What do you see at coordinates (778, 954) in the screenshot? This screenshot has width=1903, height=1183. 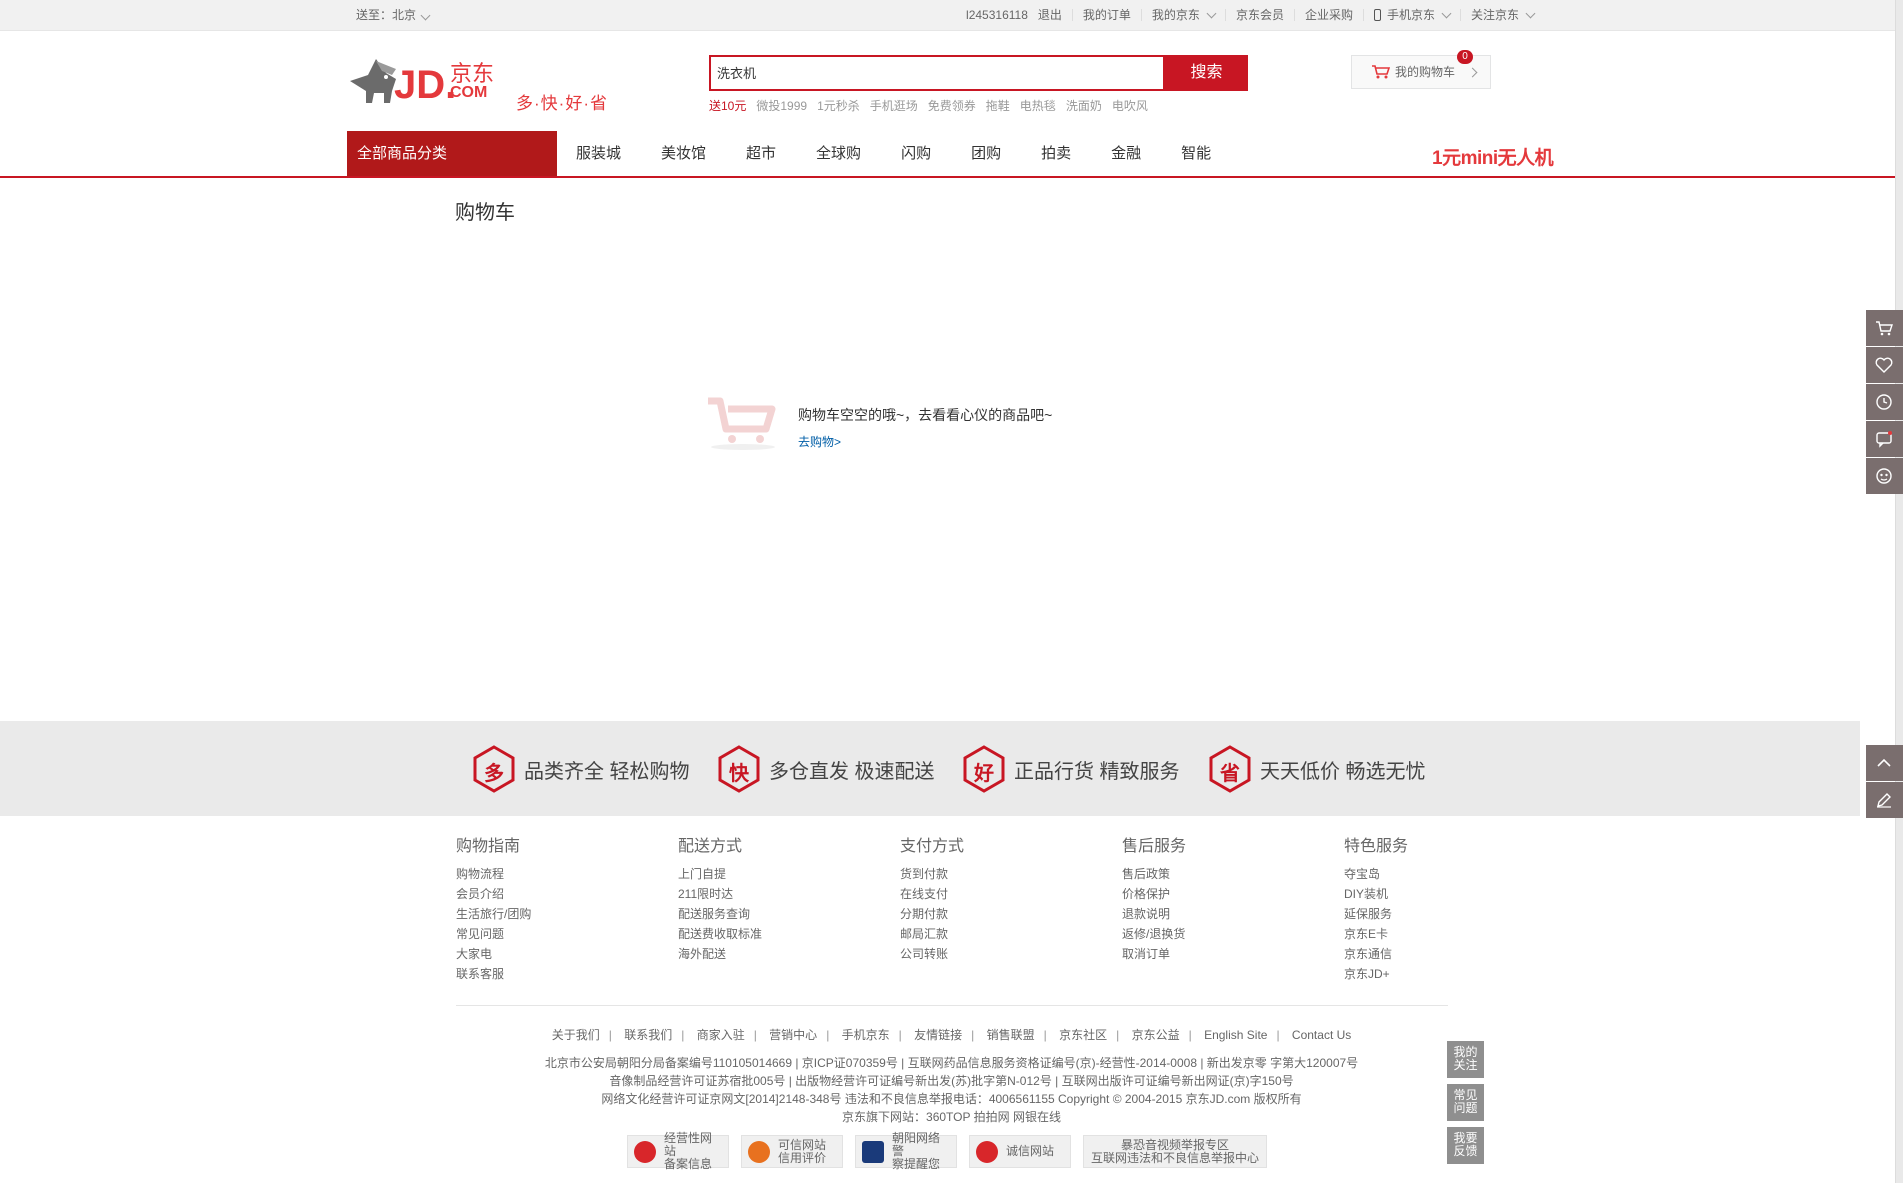 I see `help-link: 海外配送` at bounding box center [778, 954].